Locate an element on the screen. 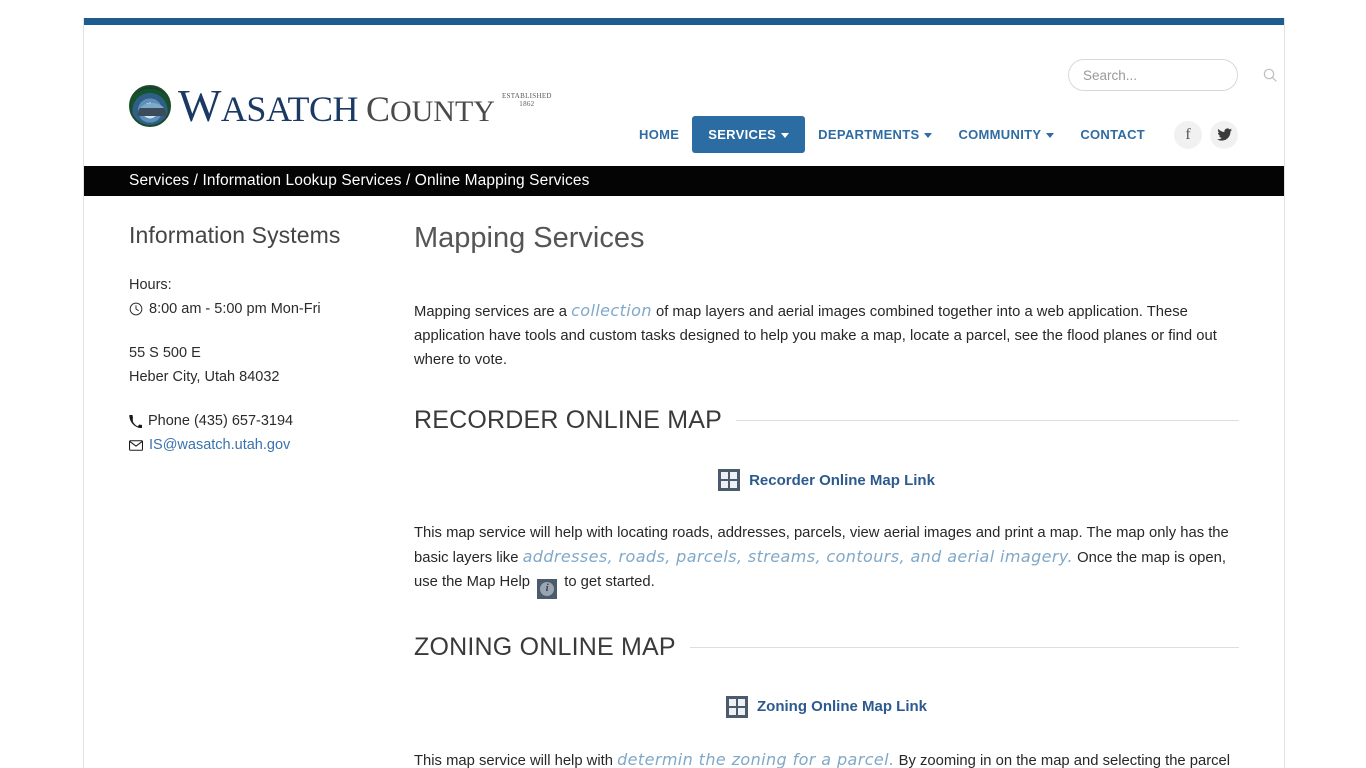 The height and width of the screenshot is (768, 1366). section-title-zoning: ZONING ONLINE MAP is located at coordinates (545, 646).